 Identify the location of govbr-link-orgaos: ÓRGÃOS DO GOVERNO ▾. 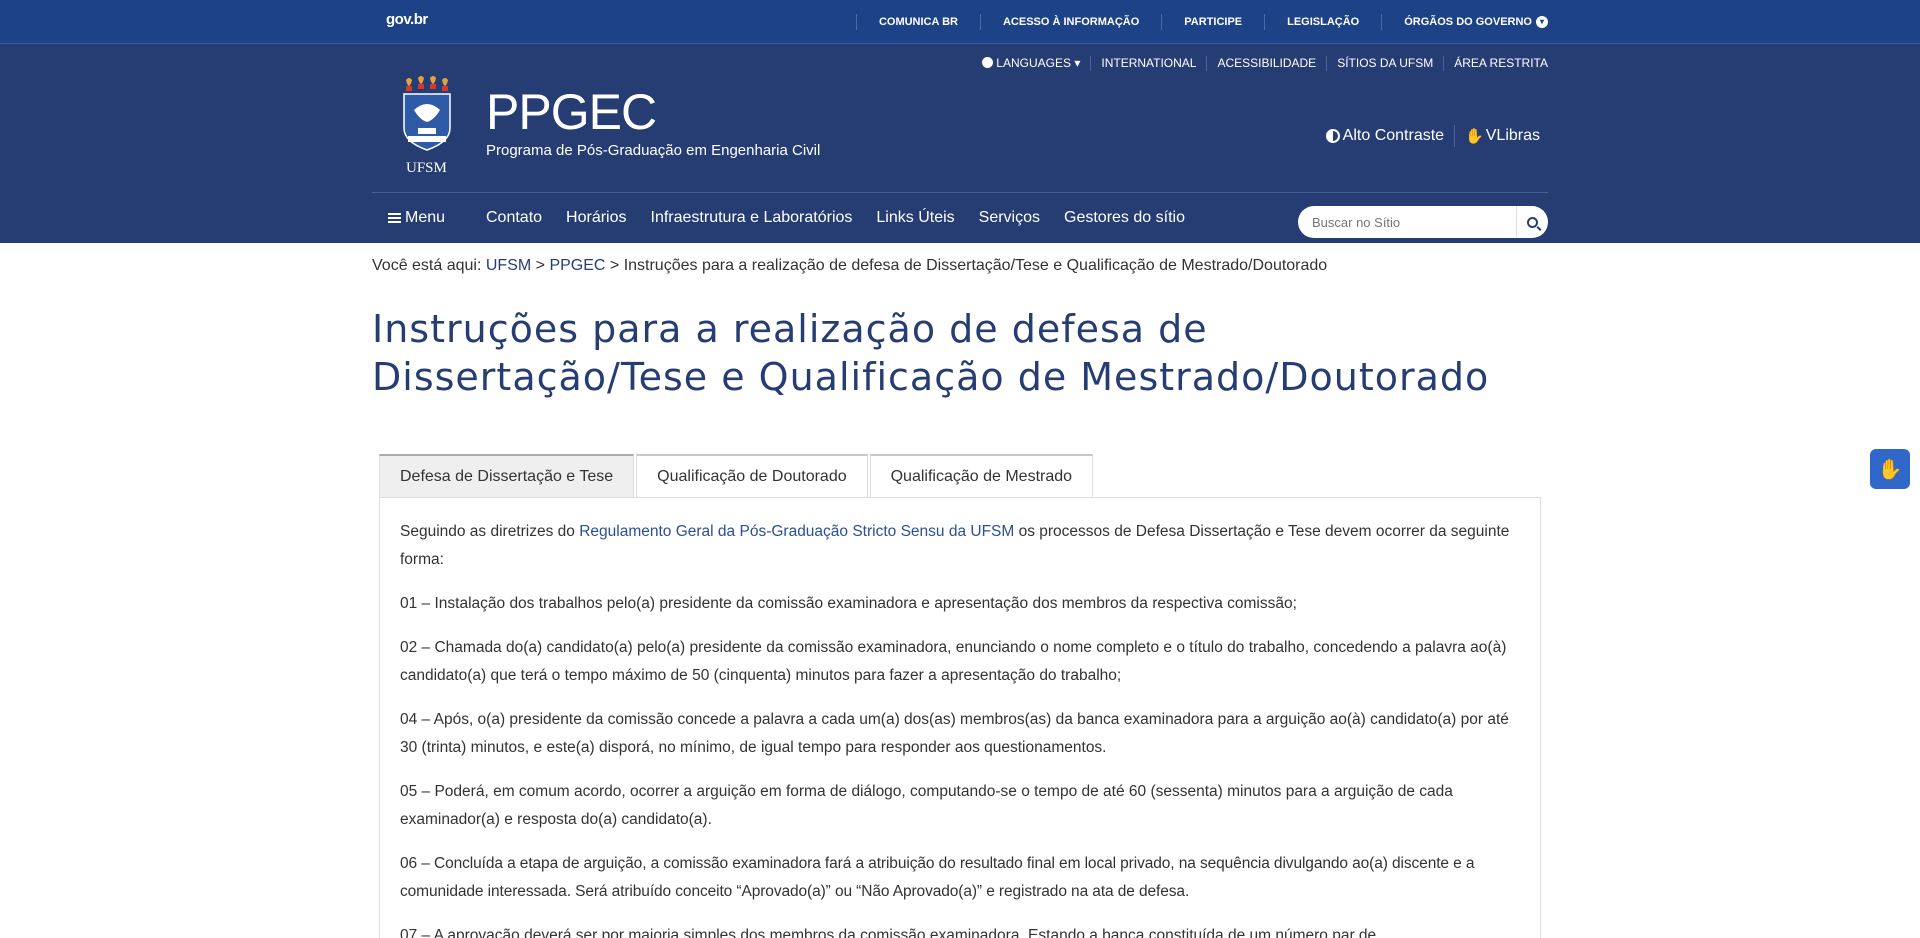
(1464, 22).